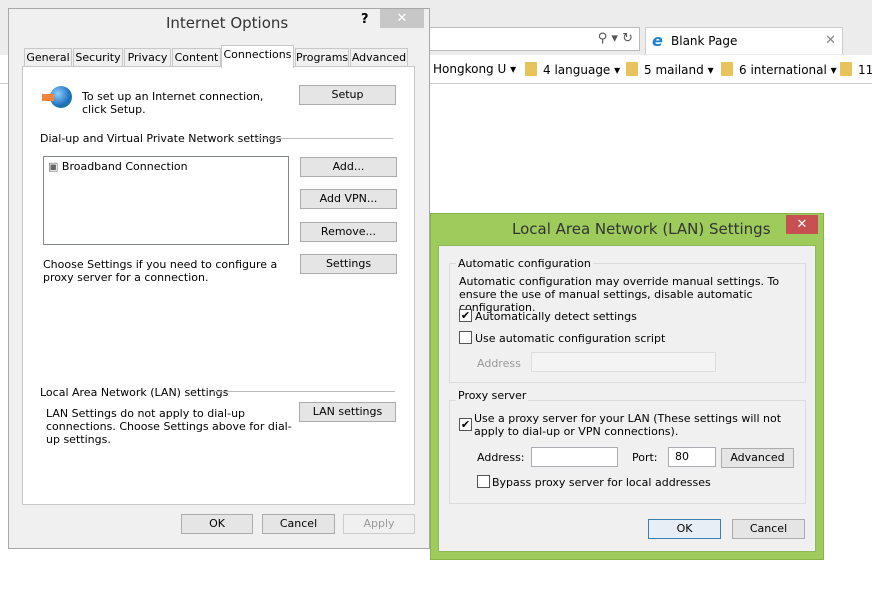 This screenshot has width=872, height=609. I want to click on script-address-label: Address, so click(499, 363).